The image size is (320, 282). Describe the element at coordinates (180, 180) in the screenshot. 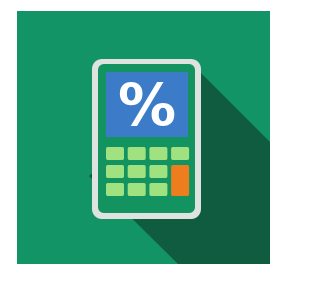

I see `equals-key` at that location.